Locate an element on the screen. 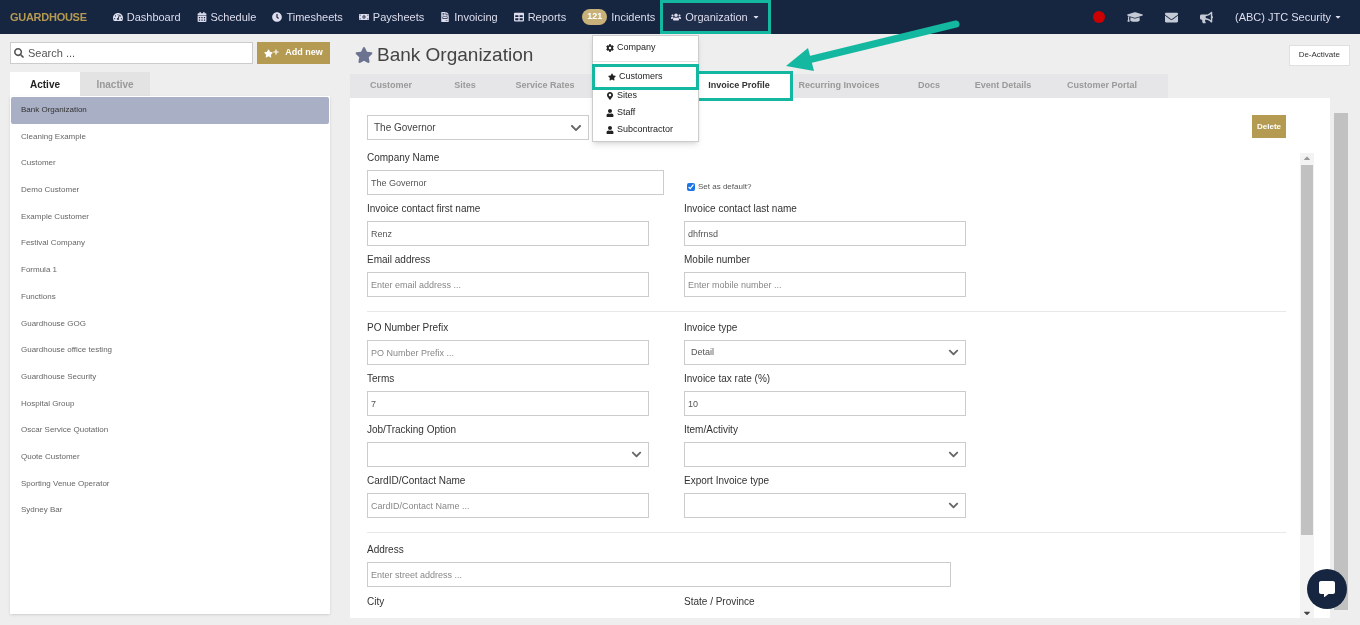 This screenshot has height=625, width=1360. nav-link: Invoicing is located at coordinates (469, 17).